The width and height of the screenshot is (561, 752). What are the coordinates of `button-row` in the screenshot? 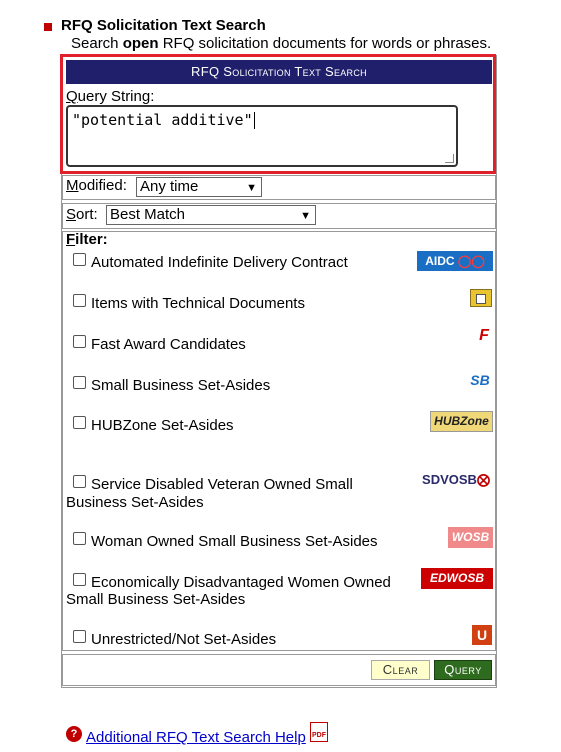 It's located at (279, 670).